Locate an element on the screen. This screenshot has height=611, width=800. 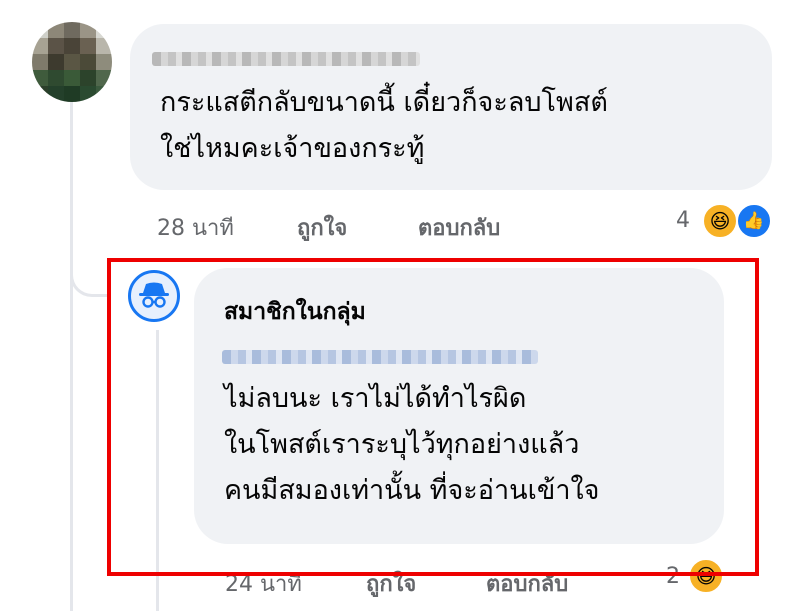
comment-reaction-count: 4 is located at coordinates (683, 220).